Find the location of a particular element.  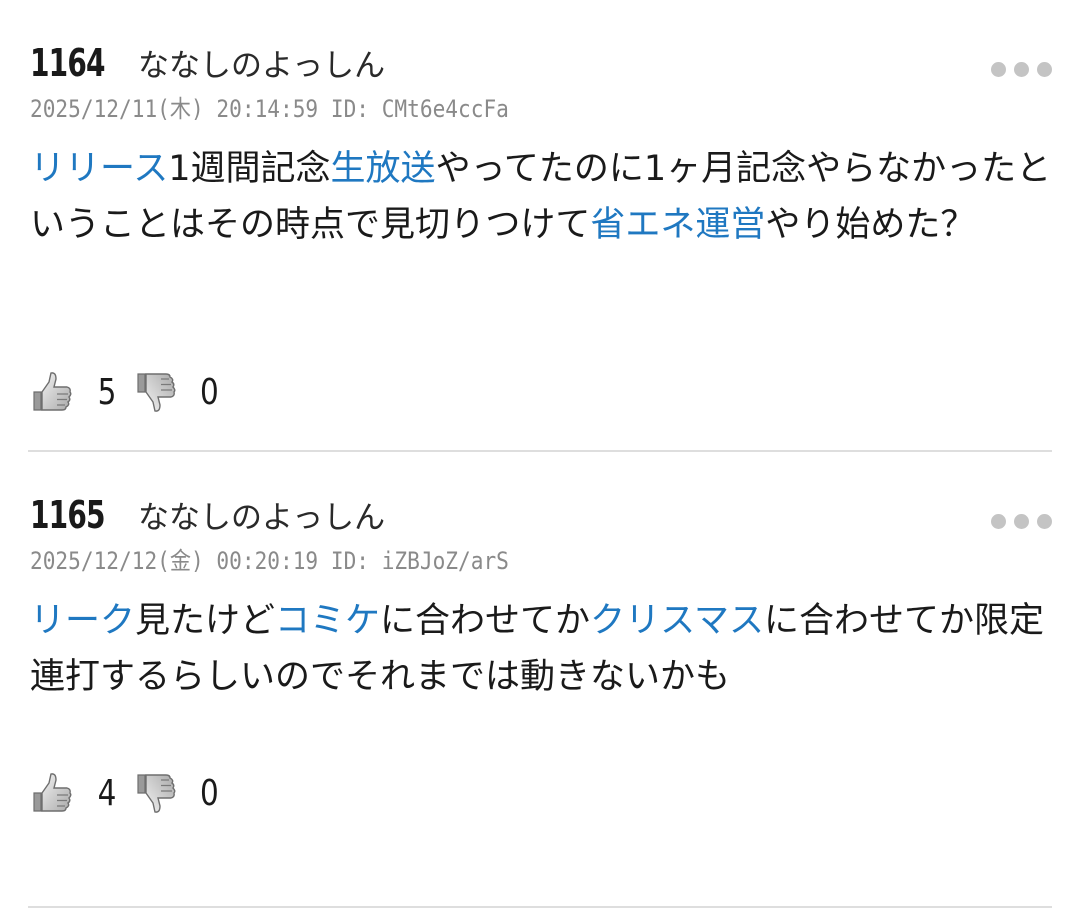

body-text: 1週間記念 is located at coordinates (249, 169).